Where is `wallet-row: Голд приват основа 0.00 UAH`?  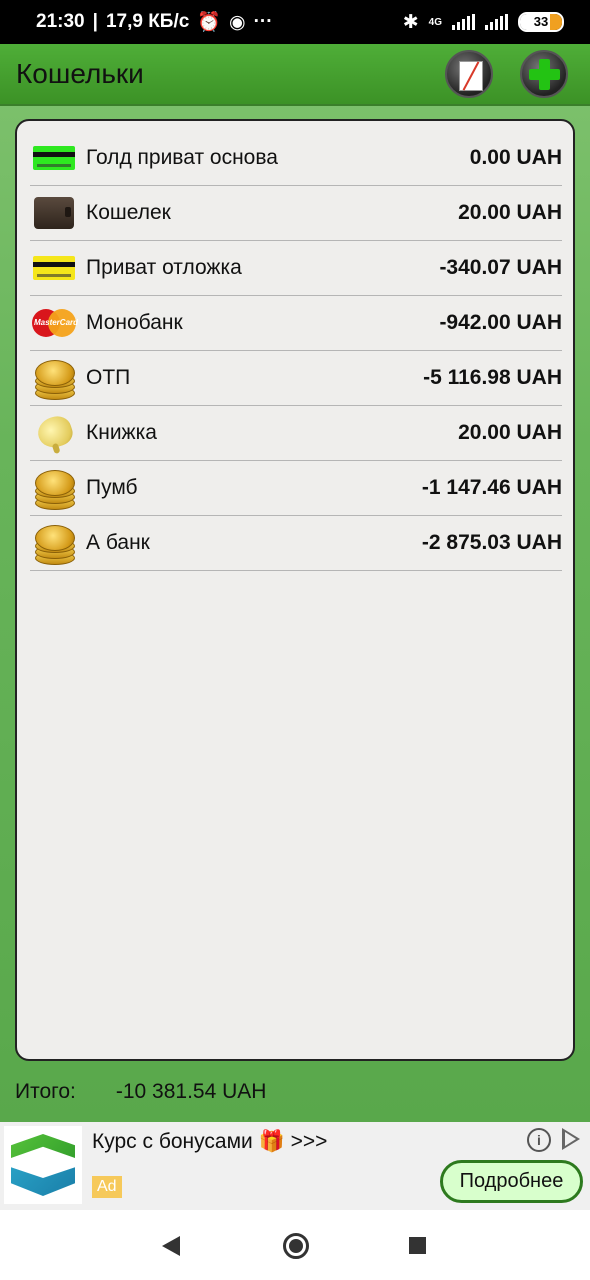 wallet-row: Голд приват основа 0.00 UAH is located at coordinates (296, 158).